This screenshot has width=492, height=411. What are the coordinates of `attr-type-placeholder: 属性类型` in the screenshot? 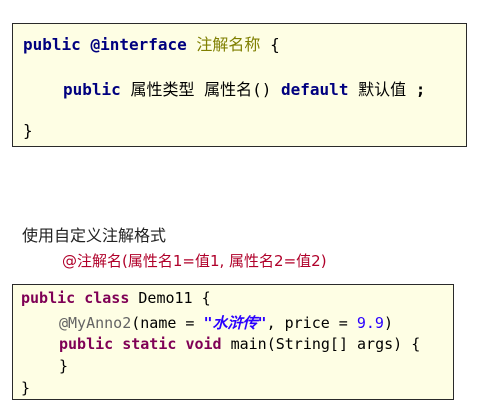 It's located at (162, 89).